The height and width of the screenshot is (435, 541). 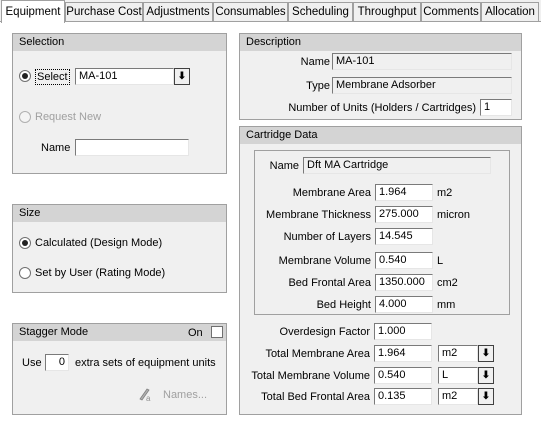 I want to click on select-dropdown-button: ⬇, so click(x=182, y=76).